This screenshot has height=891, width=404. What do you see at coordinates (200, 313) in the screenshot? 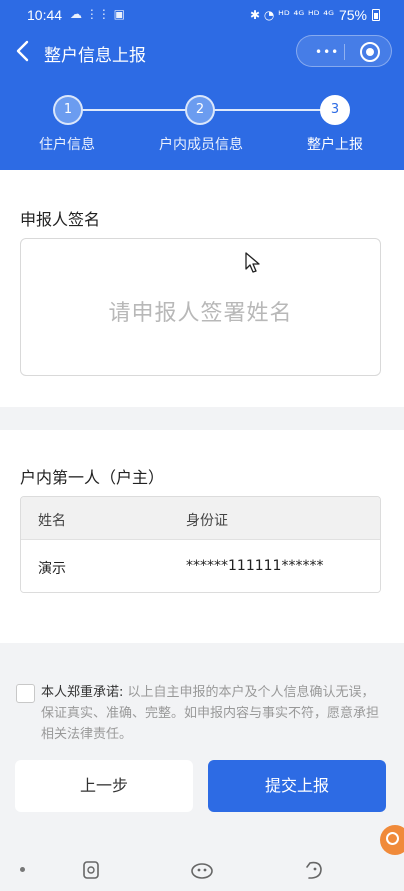
I see `signature-placeholder: 请申报人签署姓名` at bounding box center [200, 313].